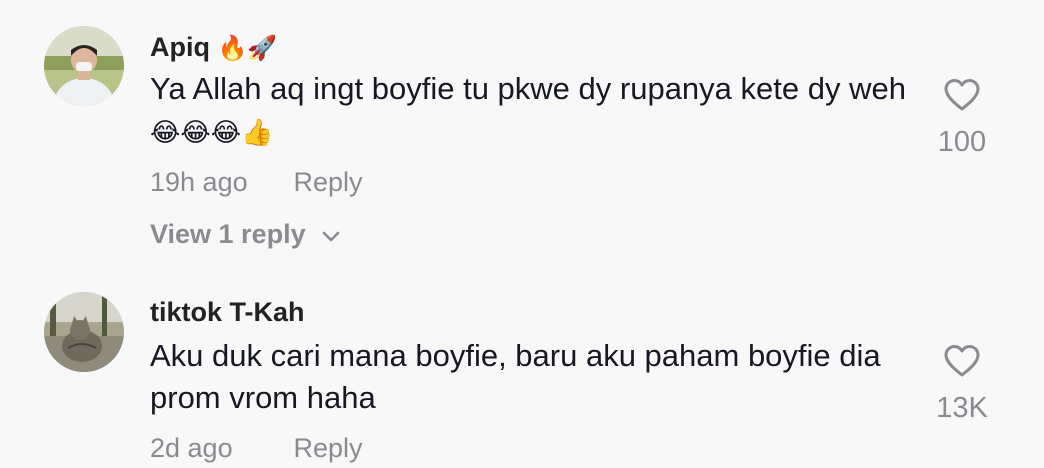 Image resolution: width=1044 pixels, height=468 pixels. What do you see at coordinates (228, 234) in the screenshot?
I see `view-replies-label: View 1 reply` at bounding box center [228, 234].